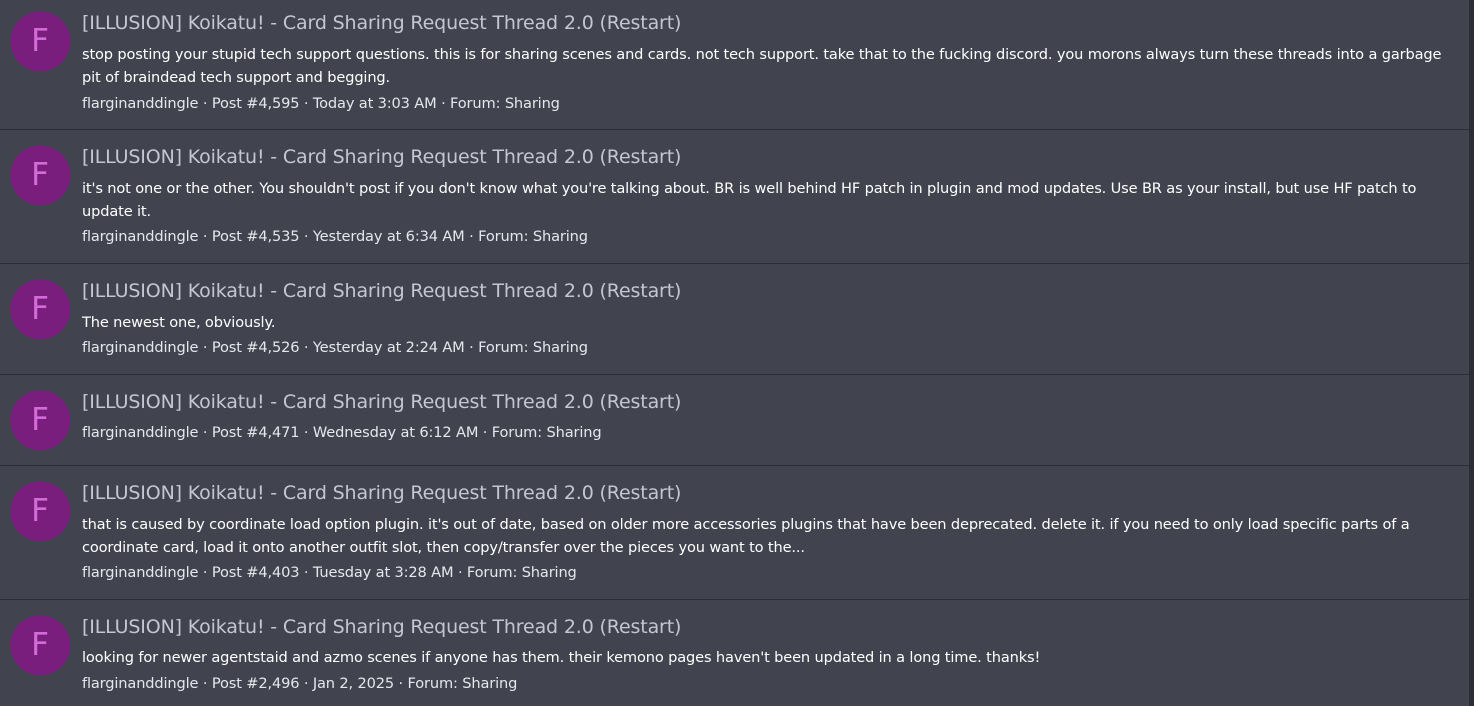 The height and width of the screenshot is (706, 1474). Describe the element at coordinates (375, 103) in the screenshot. I see `post-date: Today at 3:03 AM` at that location.